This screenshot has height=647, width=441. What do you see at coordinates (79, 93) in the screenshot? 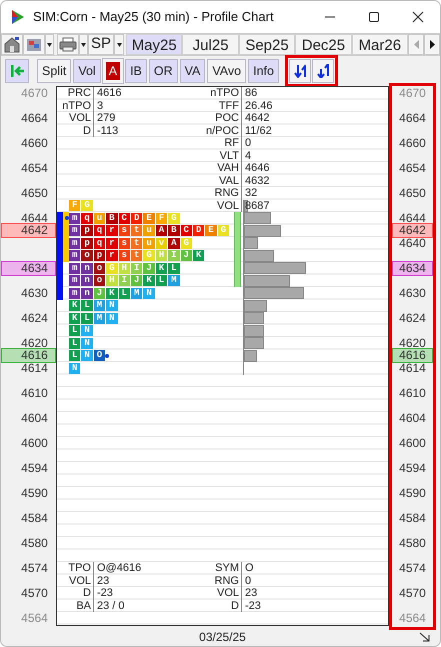
I see `stat-label: PRC` at bounding box center [79, 93].